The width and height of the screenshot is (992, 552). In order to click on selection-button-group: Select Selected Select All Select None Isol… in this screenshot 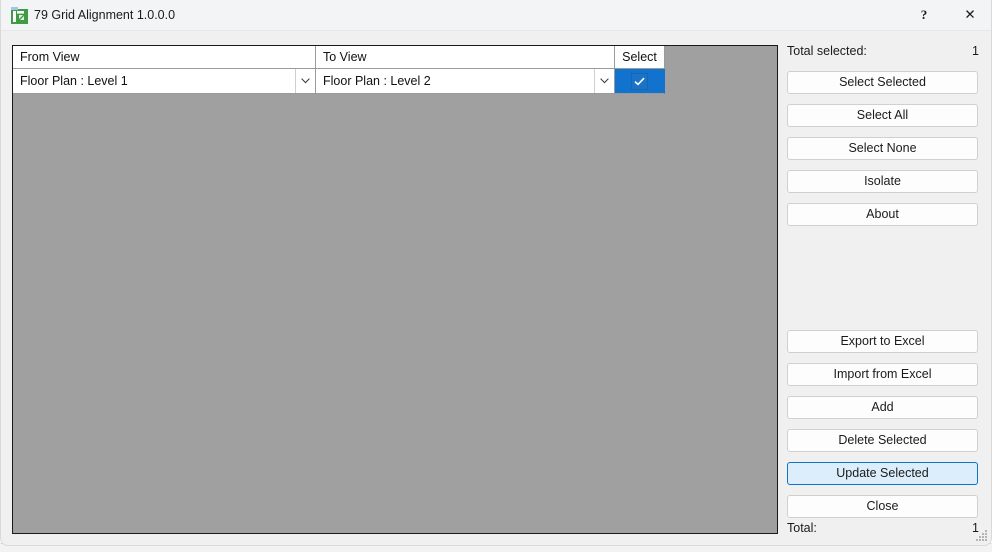, I will do `click(882, 143)`.